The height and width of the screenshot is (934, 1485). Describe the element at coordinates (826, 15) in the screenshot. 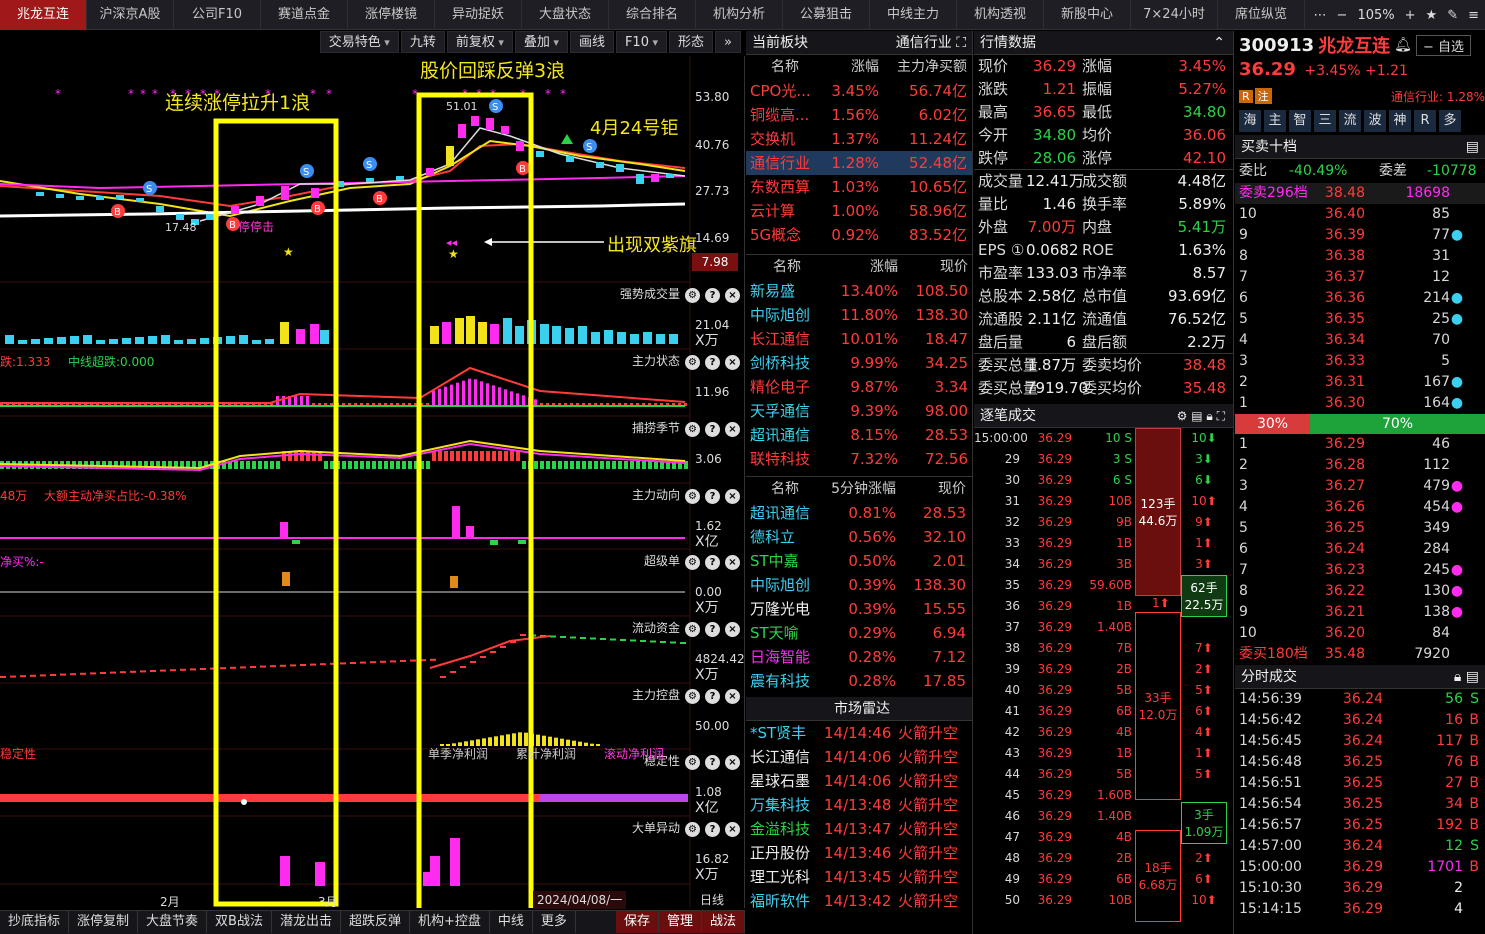

I see `tab-9: 公募狙击` at that location.